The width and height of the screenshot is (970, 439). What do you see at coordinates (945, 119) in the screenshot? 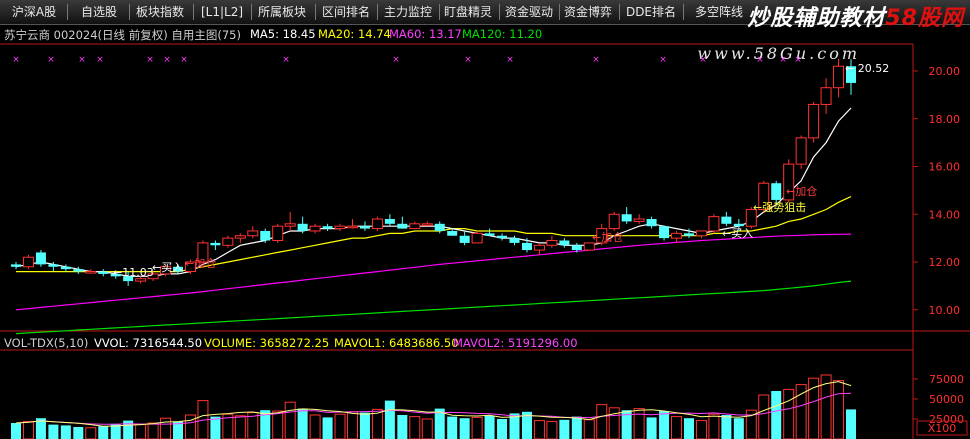
I see `y-tick-label: 18.00` at bounding box center [945, 119].